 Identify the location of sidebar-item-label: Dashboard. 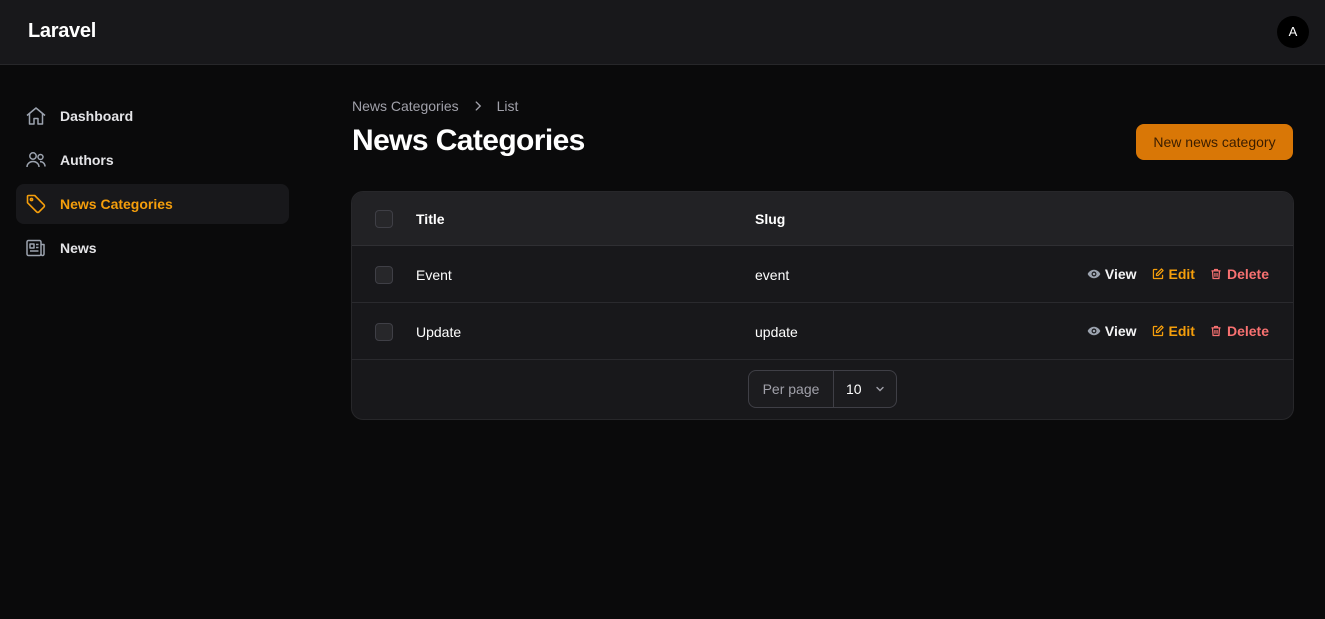
(97, 116).